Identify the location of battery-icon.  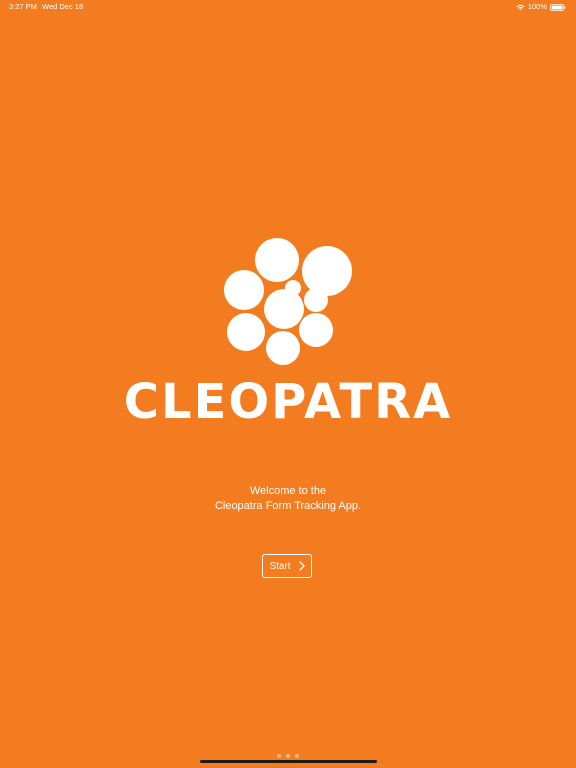
(558, 7).